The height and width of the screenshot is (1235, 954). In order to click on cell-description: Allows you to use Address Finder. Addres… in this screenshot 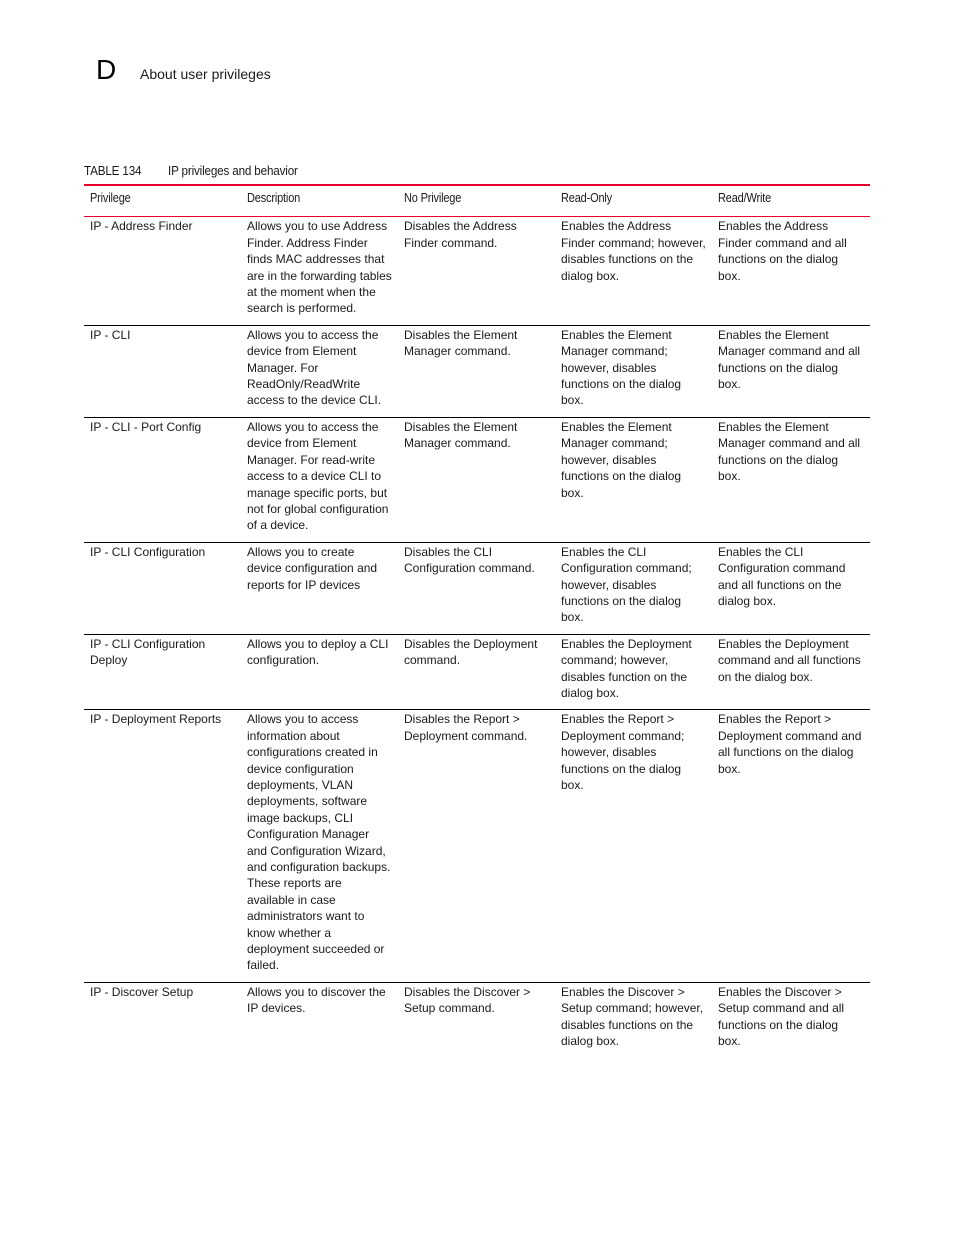, I will do `click(319, 267)`.